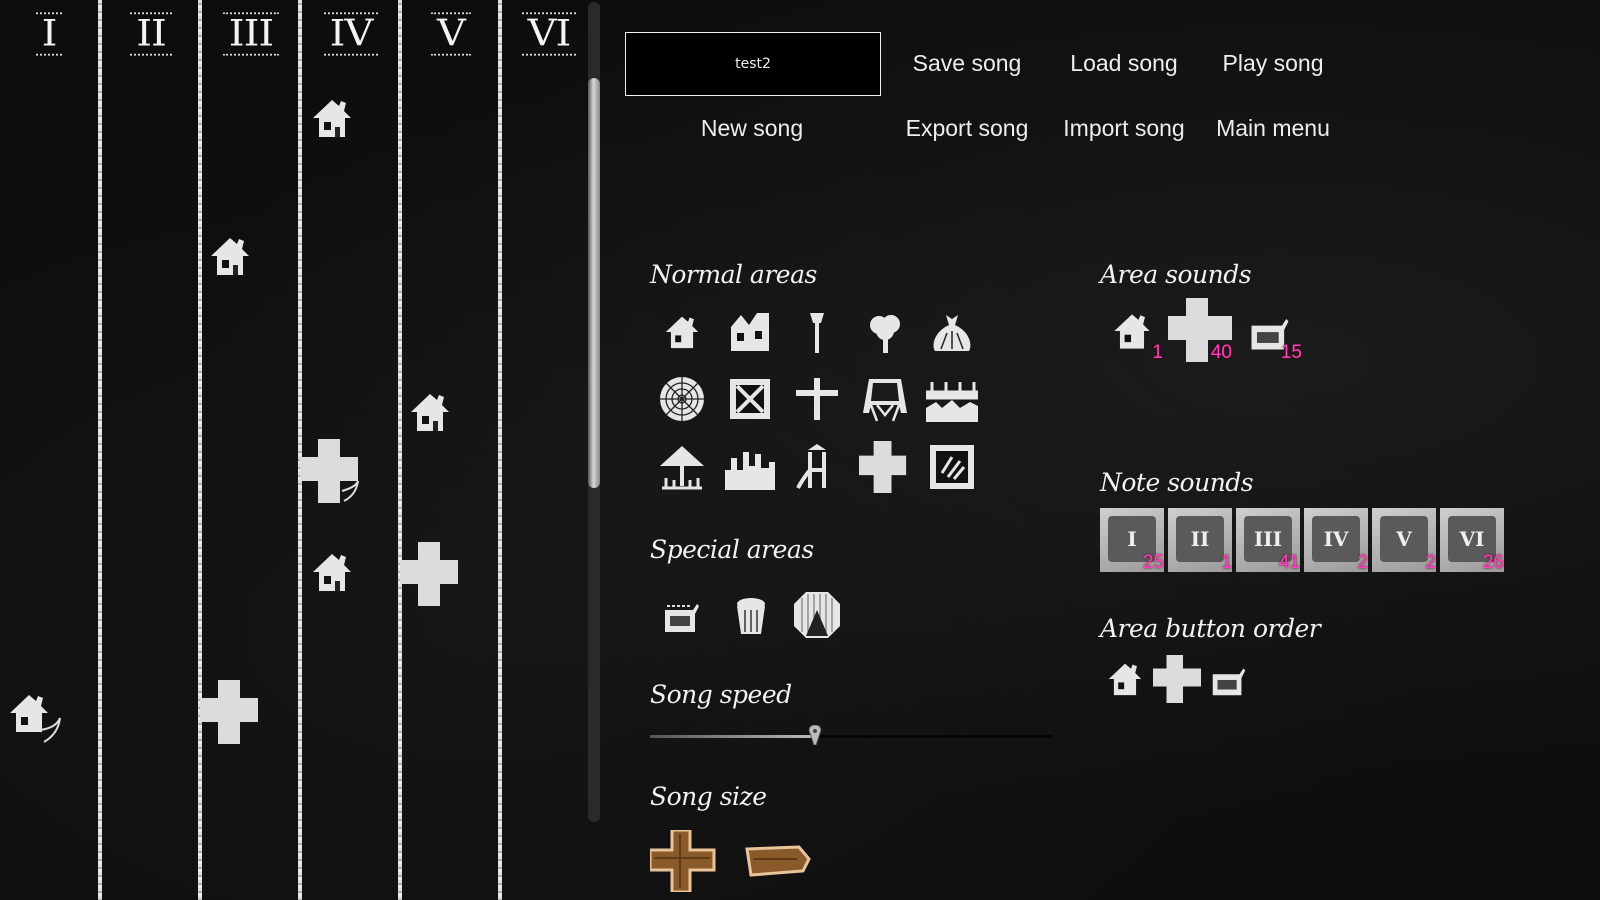 This screenshot has height=900, width=1600. Describe the element at coordinates (732, 549) in the screenshot. I see `special-areas-title: Special areas` at that location.